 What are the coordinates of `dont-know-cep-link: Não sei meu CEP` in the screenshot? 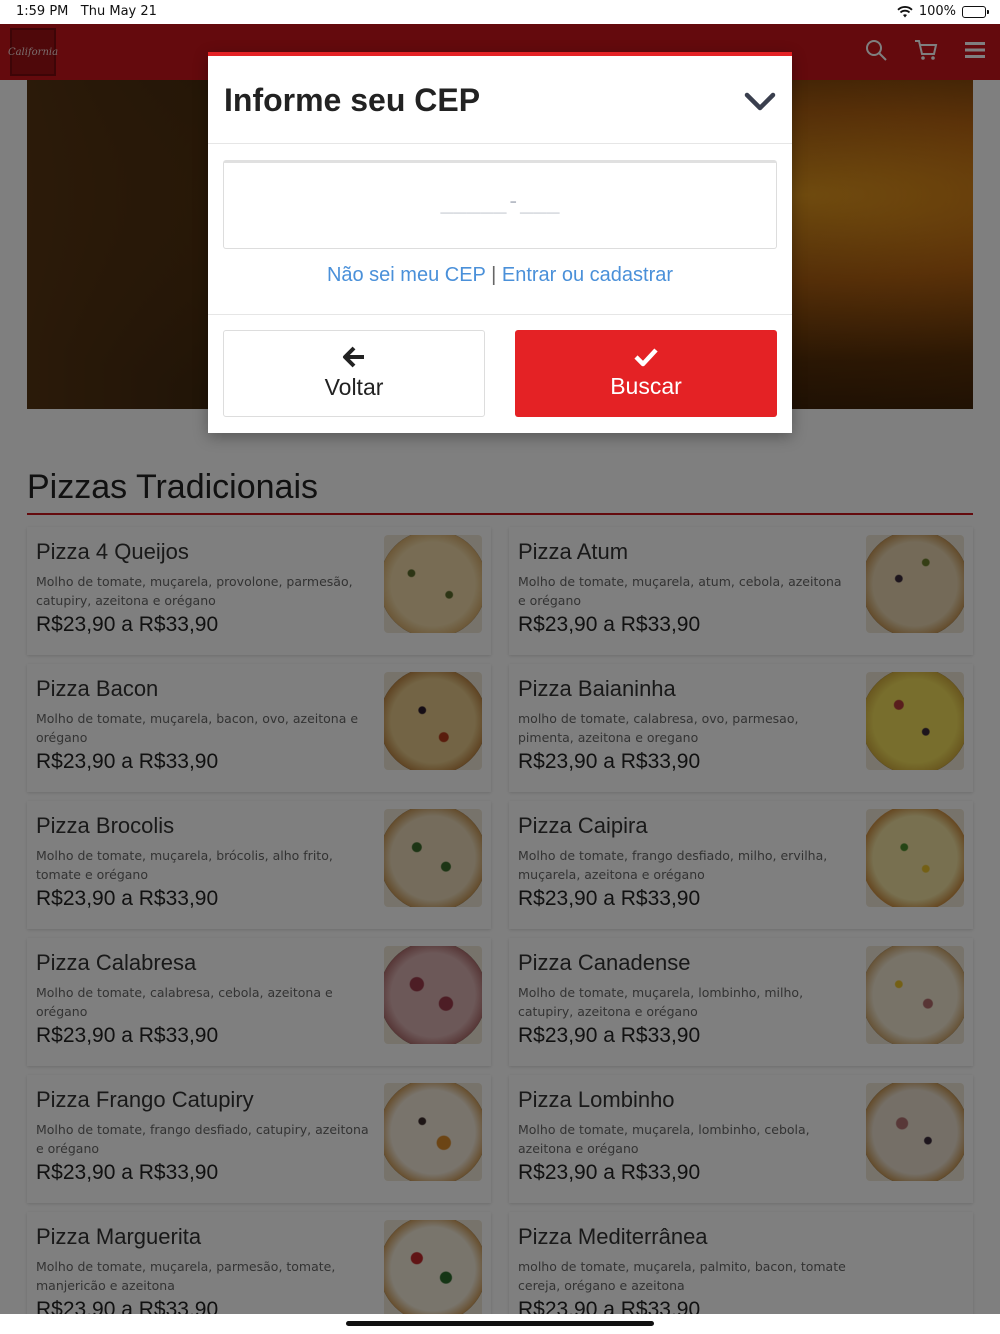 It's located at (406, 275).